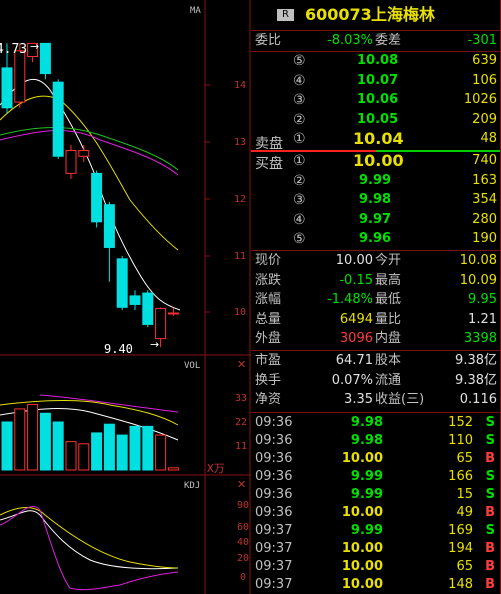 The height and width of the screenshot is (594, 501). Describe the element at coordinates (378, 138) in the screenshot. I see `ask-price: 10.04` at that location.